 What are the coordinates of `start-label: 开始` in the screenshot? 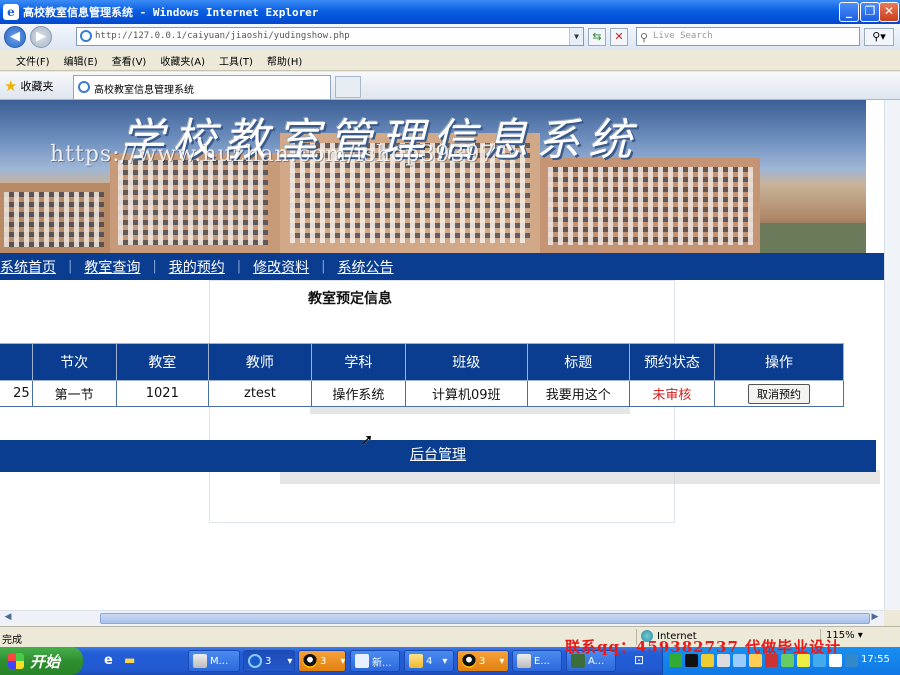 It's located at (45, 661).